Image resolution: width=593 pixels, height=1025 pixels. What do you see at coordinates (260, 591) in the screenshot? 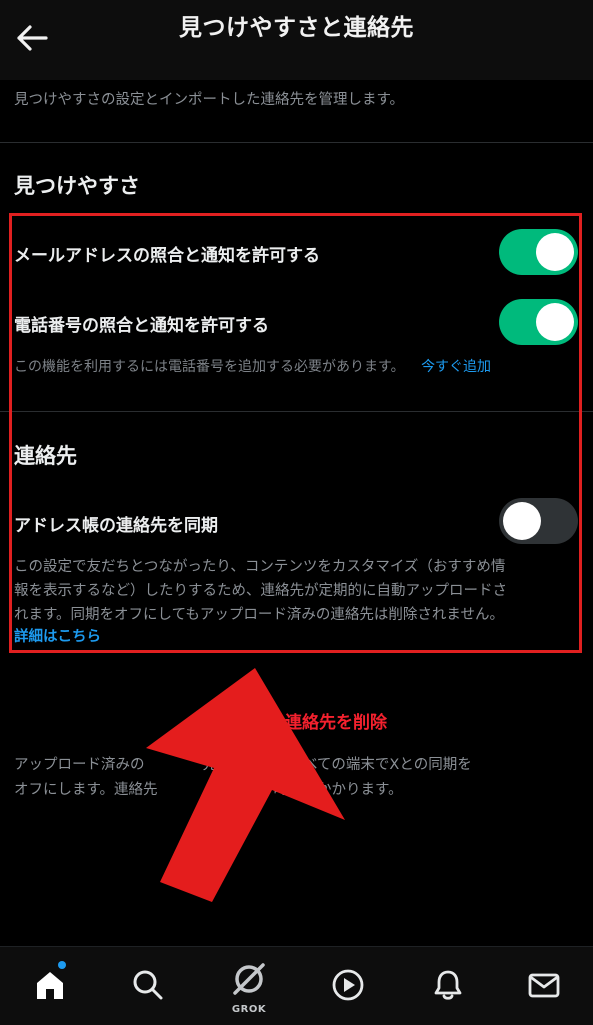
I see `sync-description-line: 報を表示するなど）したりするため、連絡先が定期的に自動アップロードさ` at bounding box center [260, 591].